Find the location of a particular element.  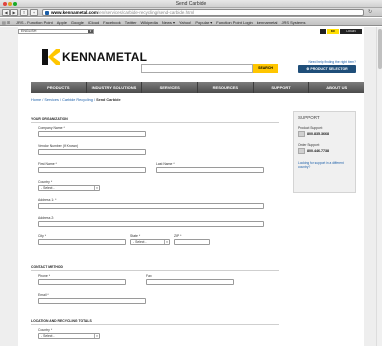

company-input is located at coordinates (92, 134).